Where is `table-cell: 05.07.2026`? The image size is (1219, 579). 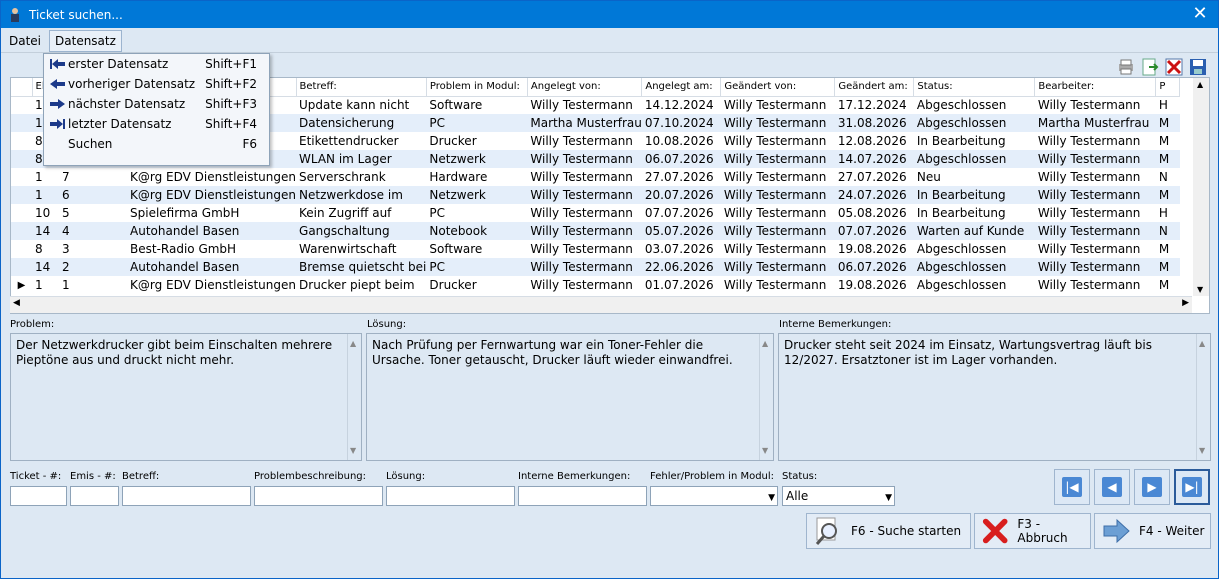
table-cell: 05.07.2026 is located at coordinates (681, 231).